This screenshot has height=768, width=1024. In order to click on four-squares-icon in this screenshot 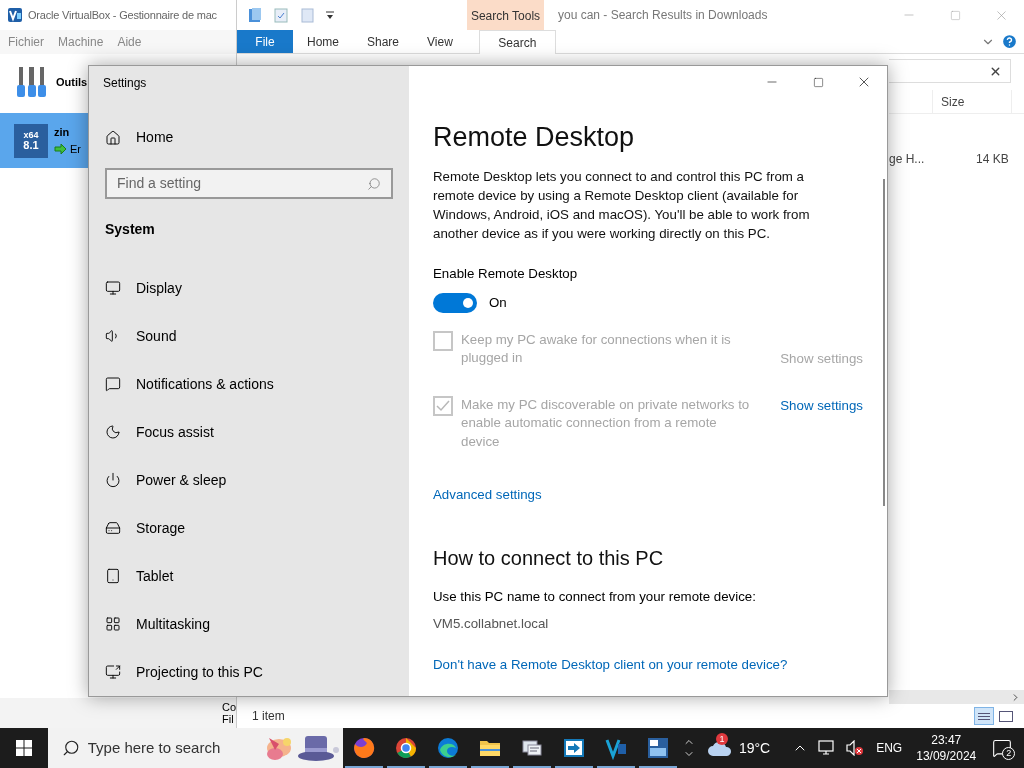, I will do `click(23, 748)`.